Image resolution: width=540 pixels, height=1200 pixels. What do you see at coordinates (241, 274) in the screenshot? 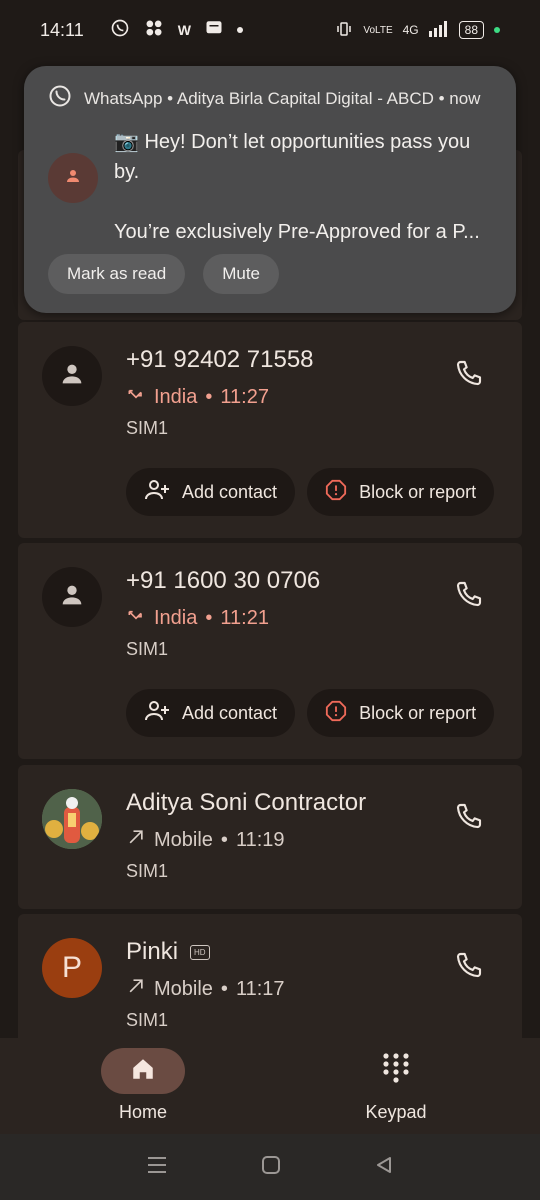
I see `mute-button: Mute` at bounding box center [241, 274].